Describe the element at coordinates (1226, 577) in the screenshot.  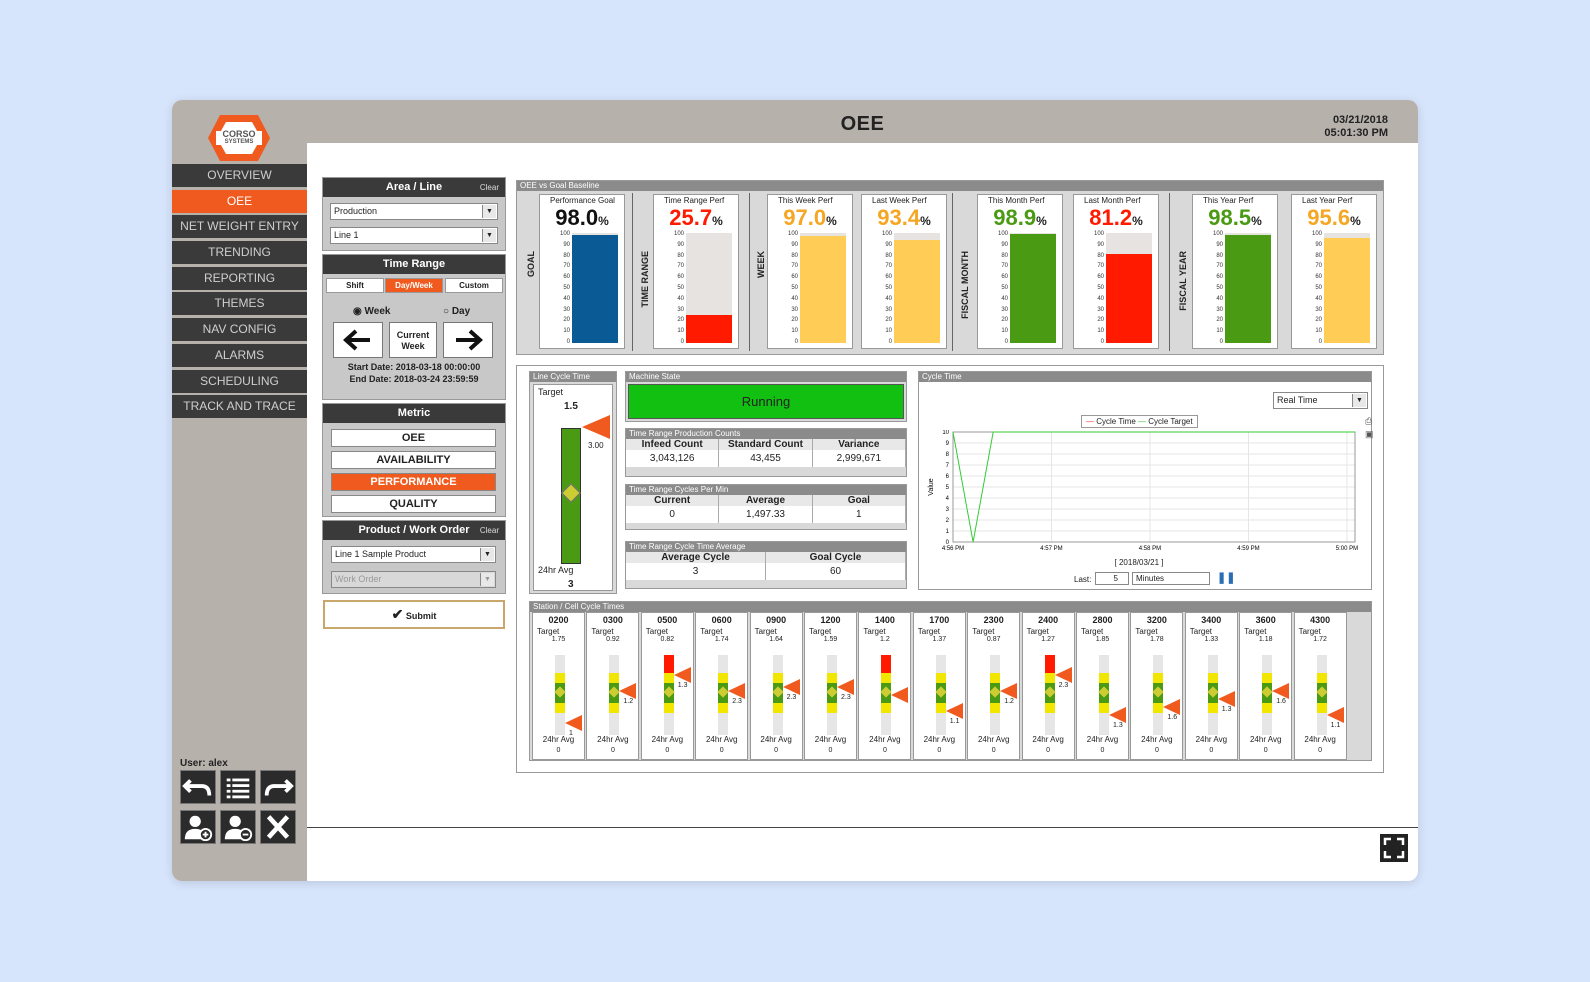
I see `pause-icon: ❚❚` at that location.